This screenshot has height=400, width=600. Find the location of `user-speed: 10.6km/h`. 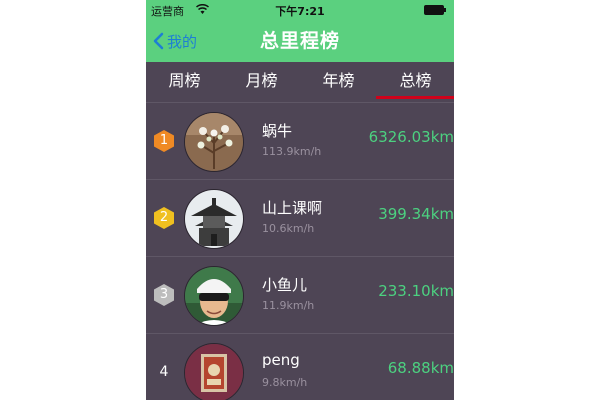

user-speed: 10.6km/h is located at coordinates (288, 228).